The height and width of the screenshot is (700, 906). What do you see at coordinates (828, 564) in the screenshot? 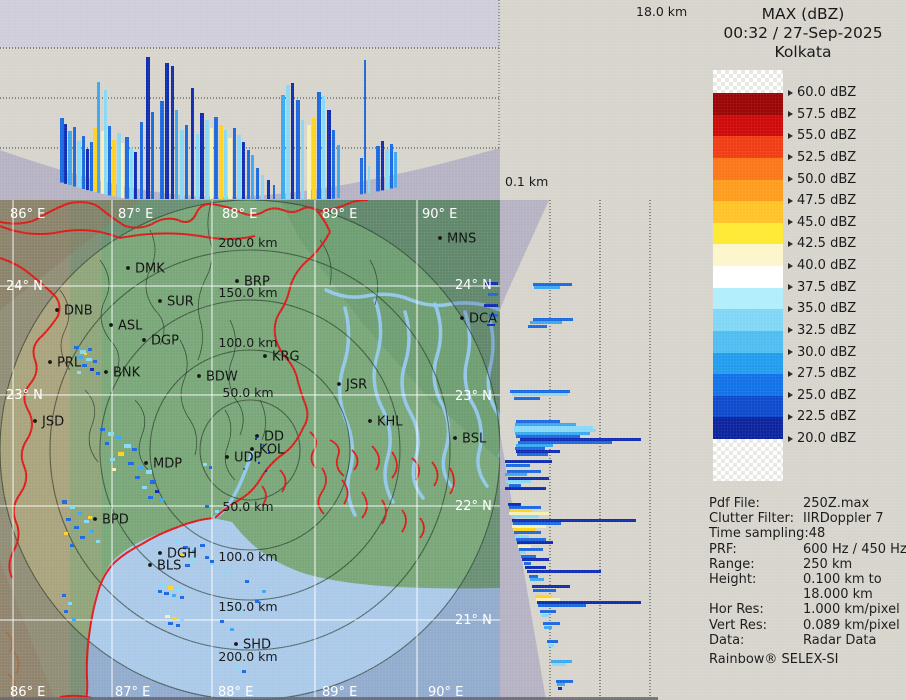
I see `metadata-value: 250 km` at bounding box center [828, 564].